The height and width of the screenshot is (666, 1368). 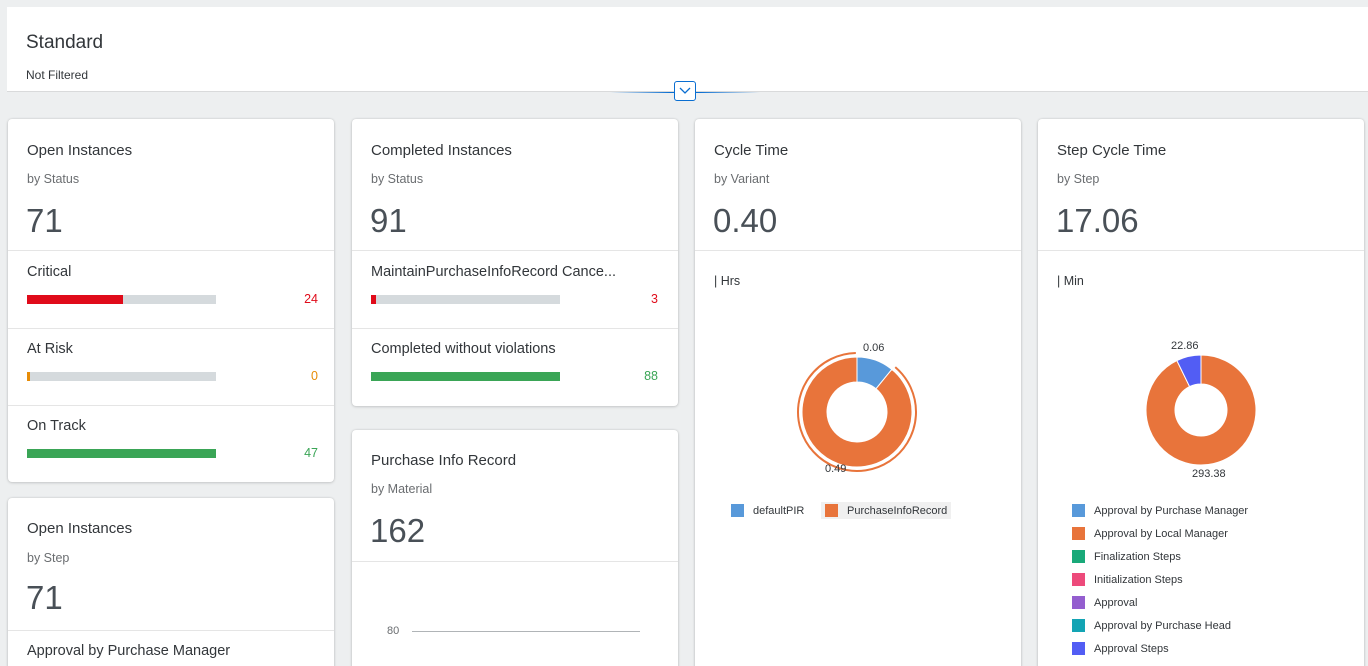 What do you see at coordinates (311, 453) in the screenshot?
I see `value-on-track: 47` at bounding box center [311, 453].